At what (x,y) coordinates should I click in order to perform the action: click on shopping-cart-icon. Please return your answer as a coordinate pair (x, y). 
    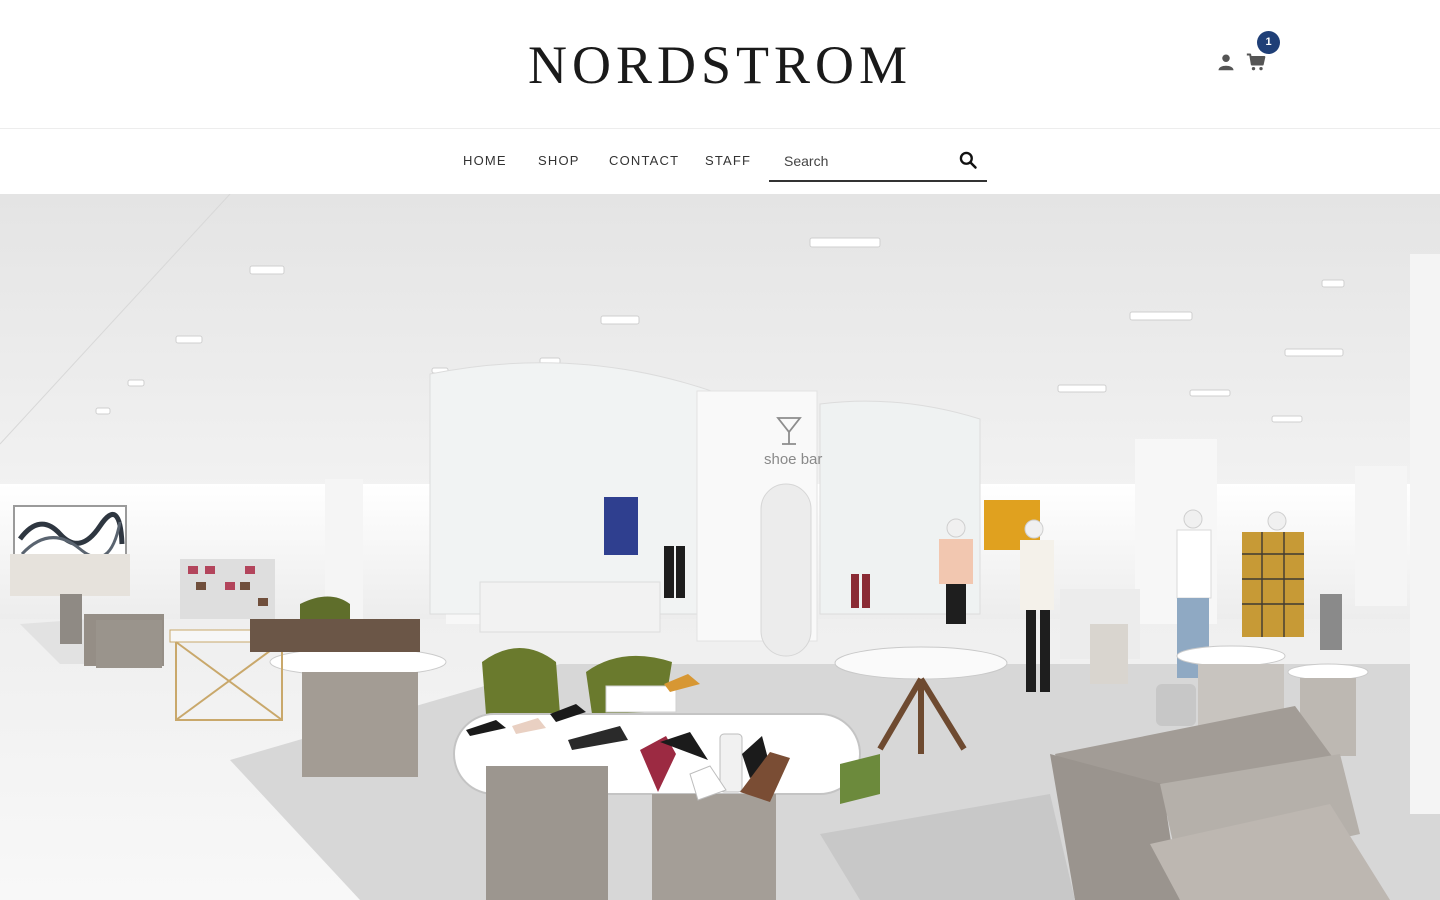
    Looking at the image, I should click on (1256, 62).